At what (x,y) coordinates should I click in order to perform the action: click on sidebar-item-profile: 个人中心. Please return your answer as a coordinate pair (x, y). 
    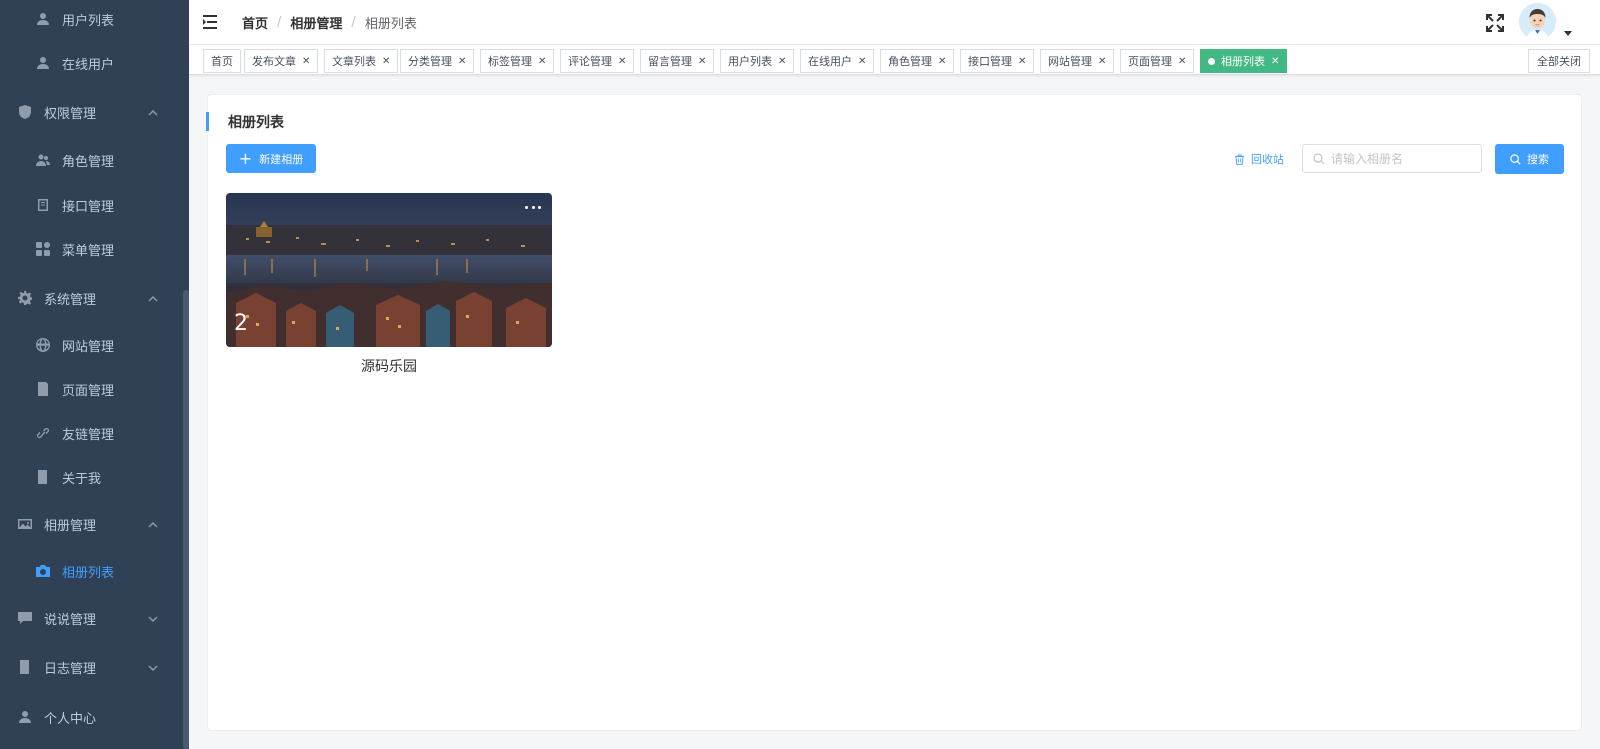
    Looking at the image, I should click on (91, 717).